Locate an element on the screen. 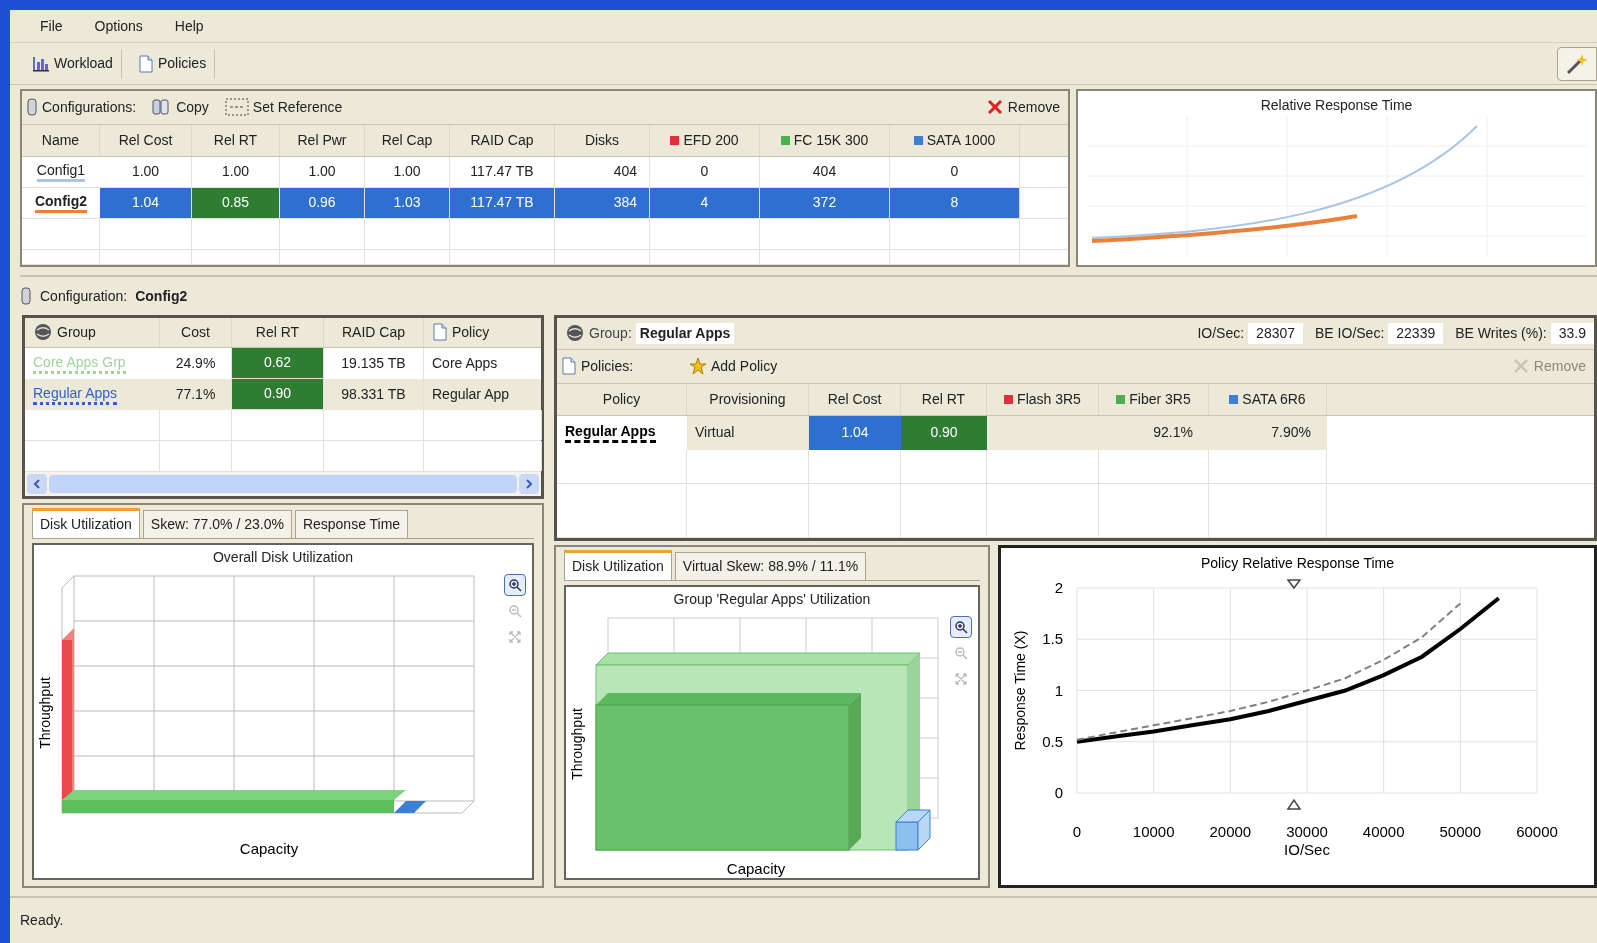 The image size is (1597, 943). menu-item: Help is located at coordinates (189, 26).